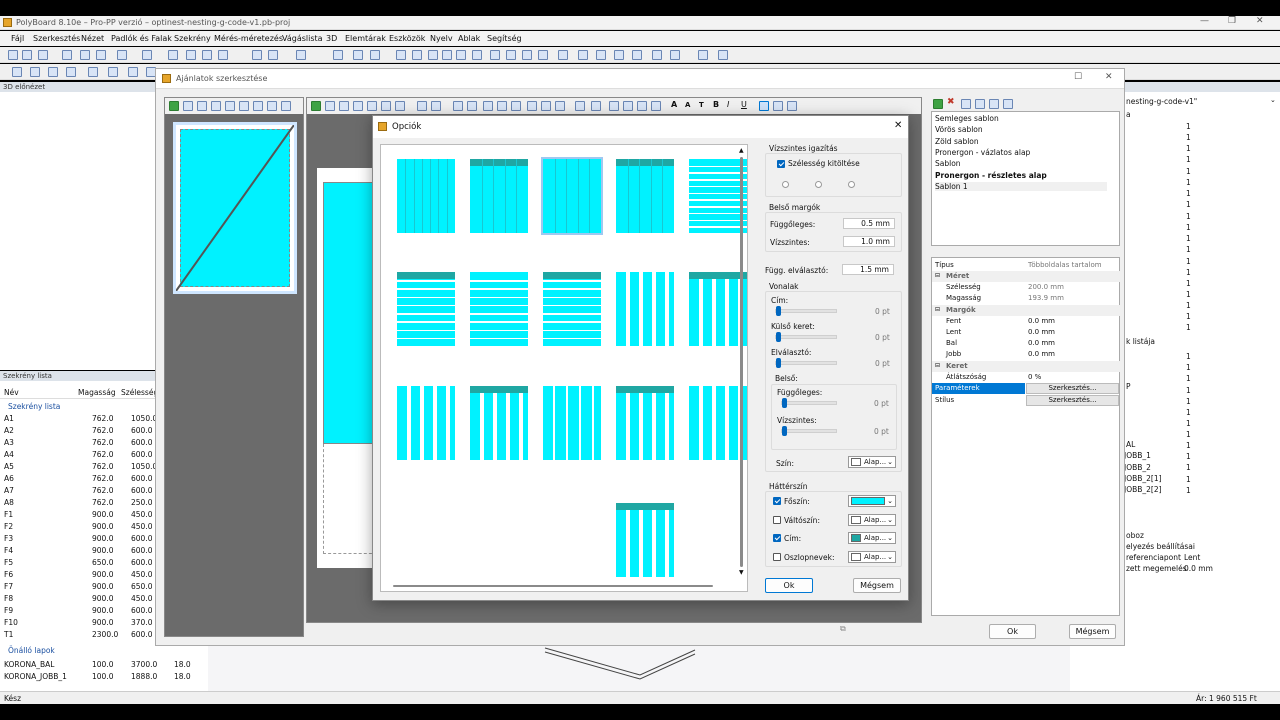  Describe the element at coordinates (674, 104) in the screenshot. I see `font-grow-icon: A` at that location.